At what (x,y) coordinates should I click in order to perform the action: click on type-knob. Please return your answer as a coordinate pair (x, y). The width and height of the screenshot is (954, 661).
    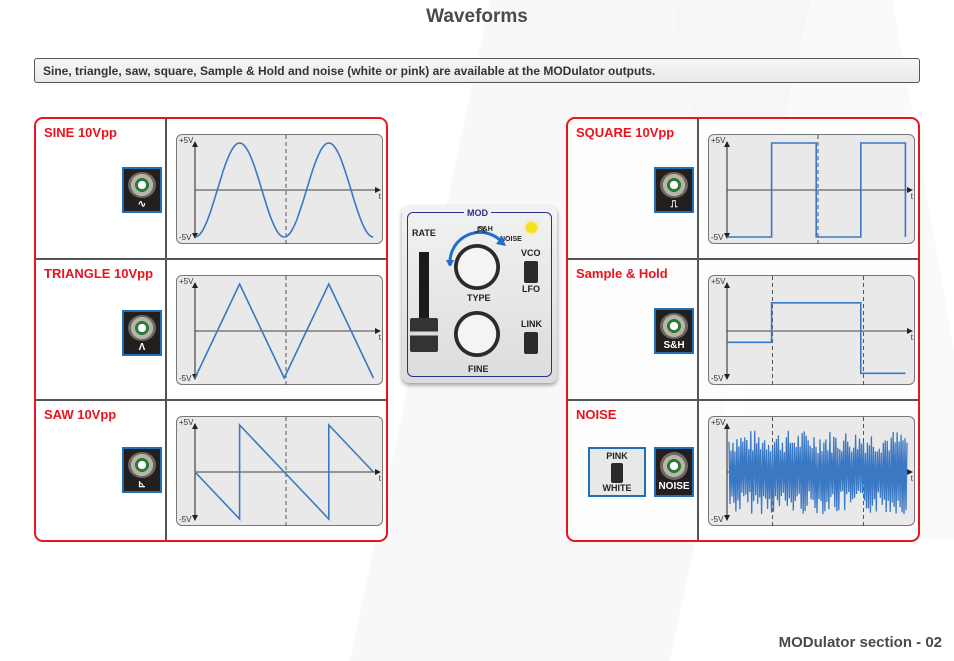
    Looking at the image, I should click on (477, 267).